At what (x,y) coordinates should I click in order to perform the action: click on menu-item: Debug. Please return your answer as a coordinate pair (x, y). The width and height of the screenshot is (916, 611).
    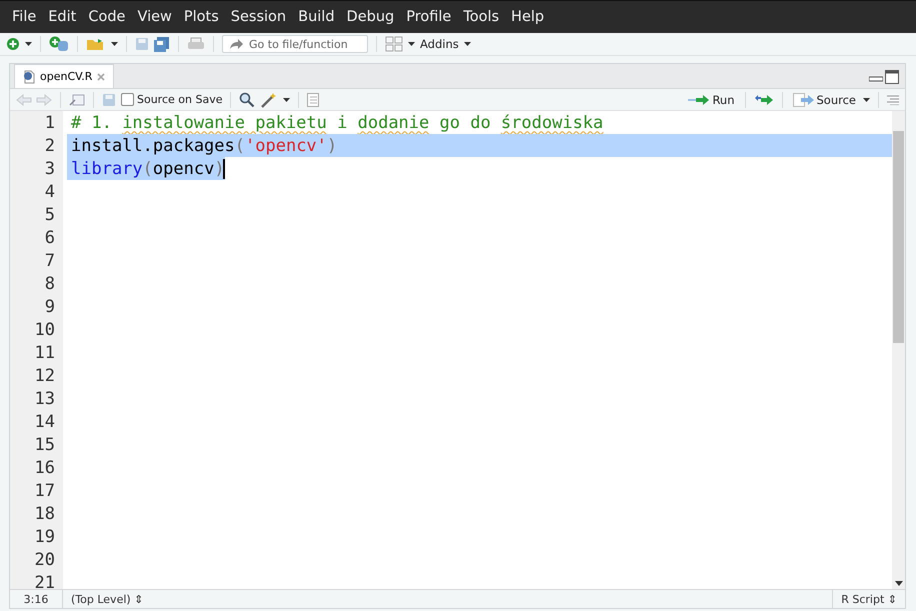
    Looking at the image, I should click on (370, 17).